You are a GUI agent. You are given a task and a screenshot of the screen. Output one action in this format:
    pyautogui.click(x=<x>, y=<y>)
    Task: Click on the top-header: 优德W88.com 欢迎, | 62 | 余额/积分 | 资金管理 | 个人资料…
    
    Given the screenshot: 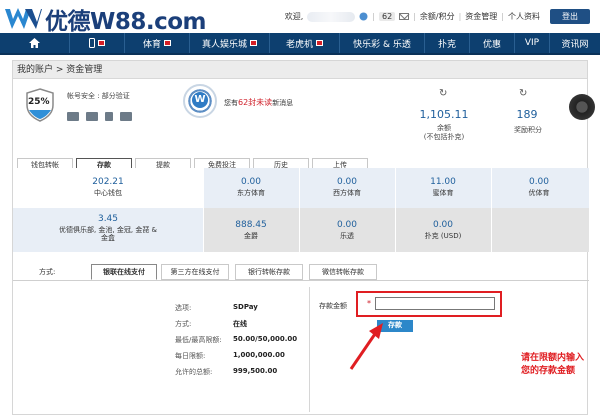 What is the action you would take?
    pyautogui.click(x=300, y=17)
    